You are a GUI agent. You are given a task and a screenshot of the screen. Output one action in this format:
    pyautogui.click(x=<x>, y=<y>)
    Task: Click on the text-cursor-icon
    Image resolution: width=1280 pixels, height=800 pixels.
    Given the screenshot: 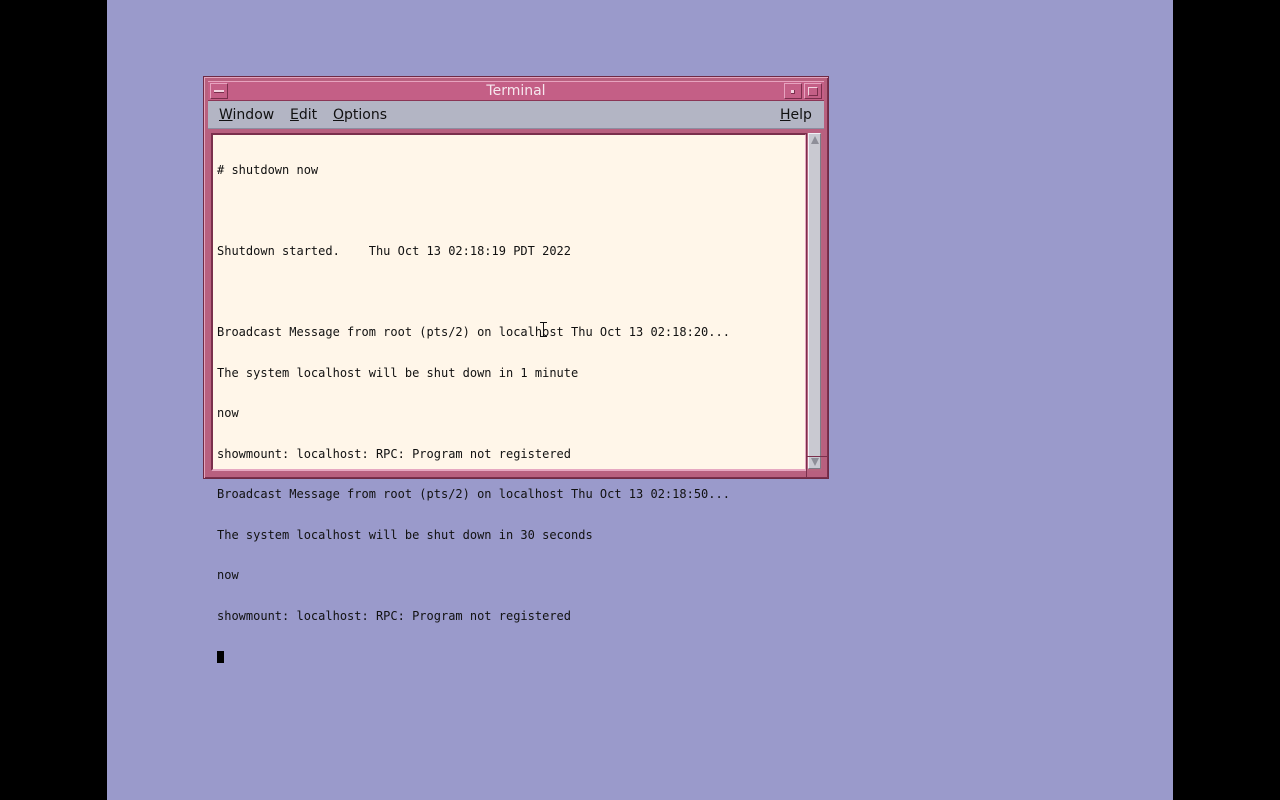 What is the action you would take?
    pyautogui.click(x=220, y=657)
    